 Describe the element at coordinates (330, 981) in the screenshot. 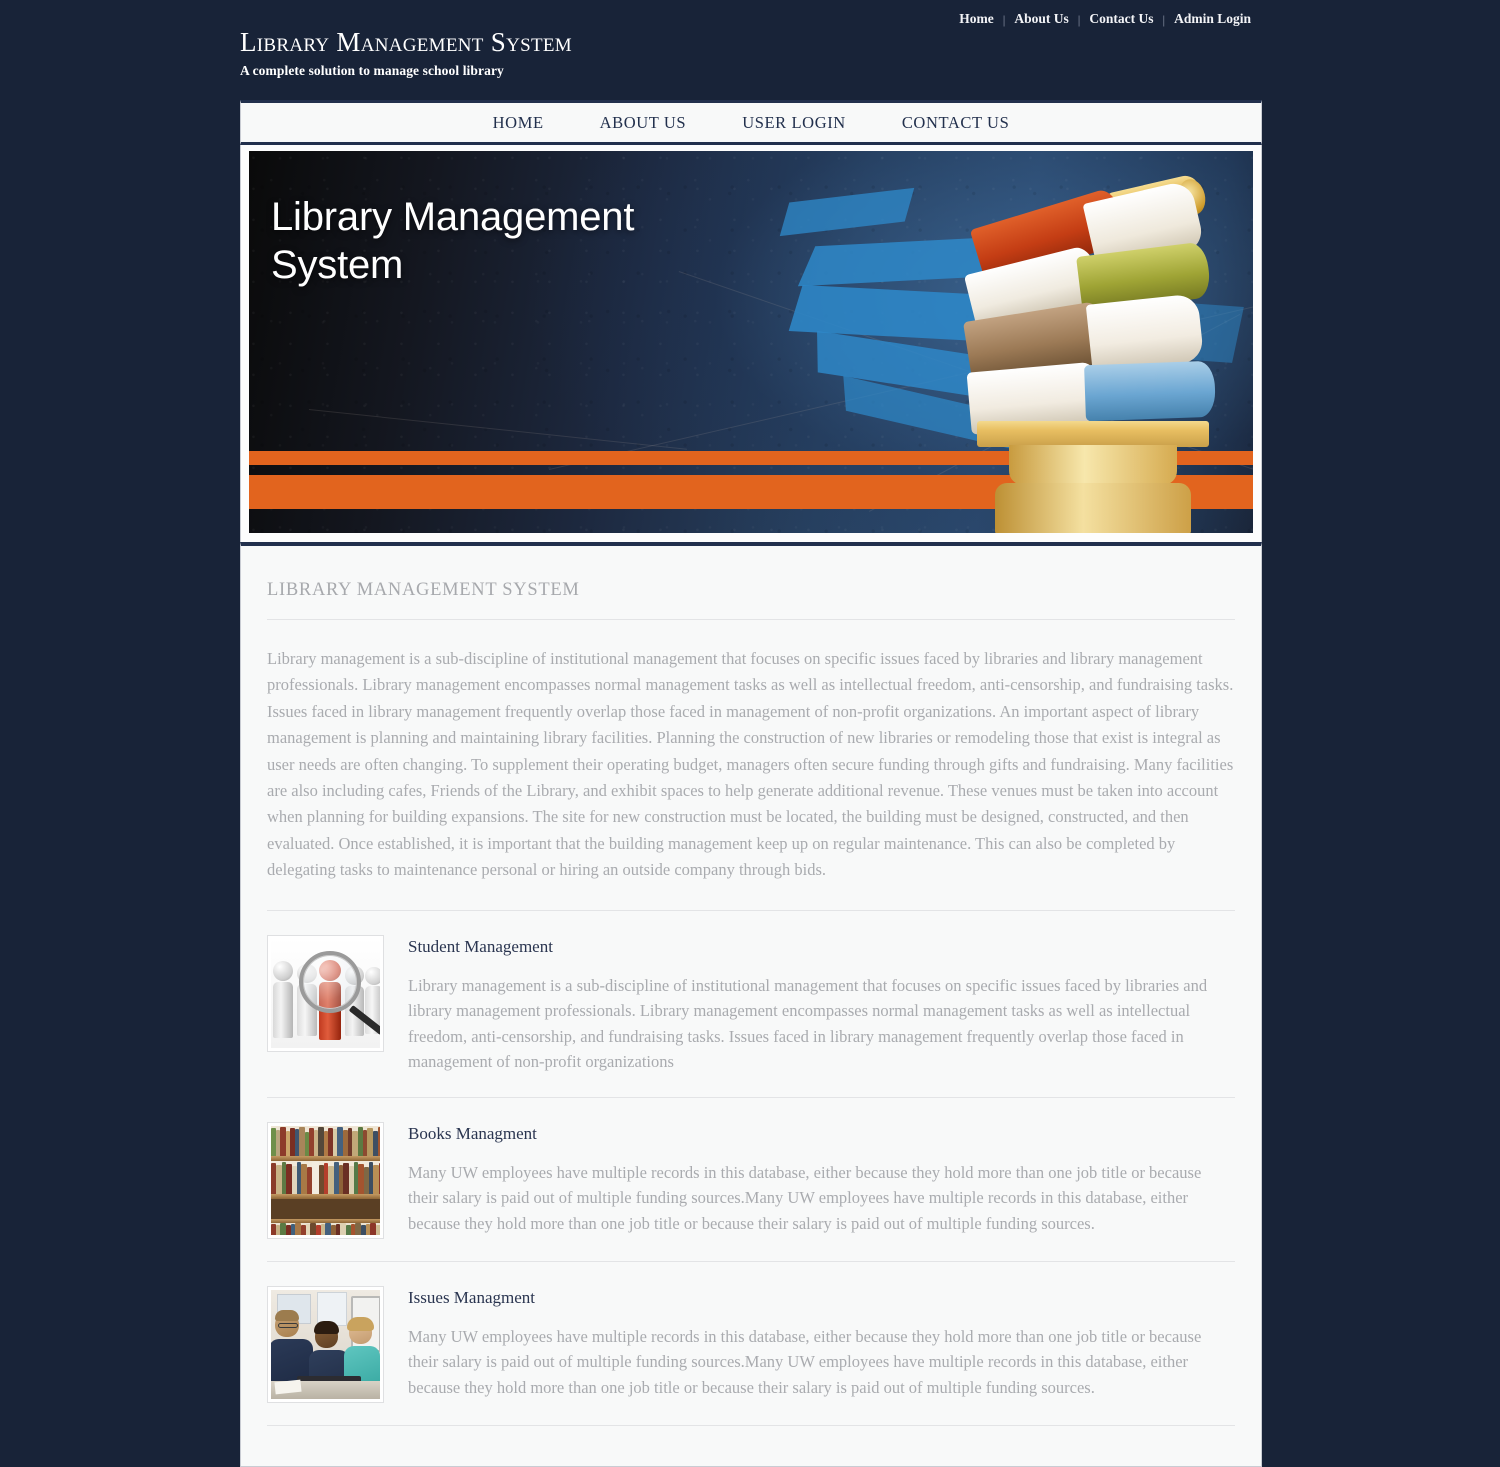

I see `lens-circle` at that location.